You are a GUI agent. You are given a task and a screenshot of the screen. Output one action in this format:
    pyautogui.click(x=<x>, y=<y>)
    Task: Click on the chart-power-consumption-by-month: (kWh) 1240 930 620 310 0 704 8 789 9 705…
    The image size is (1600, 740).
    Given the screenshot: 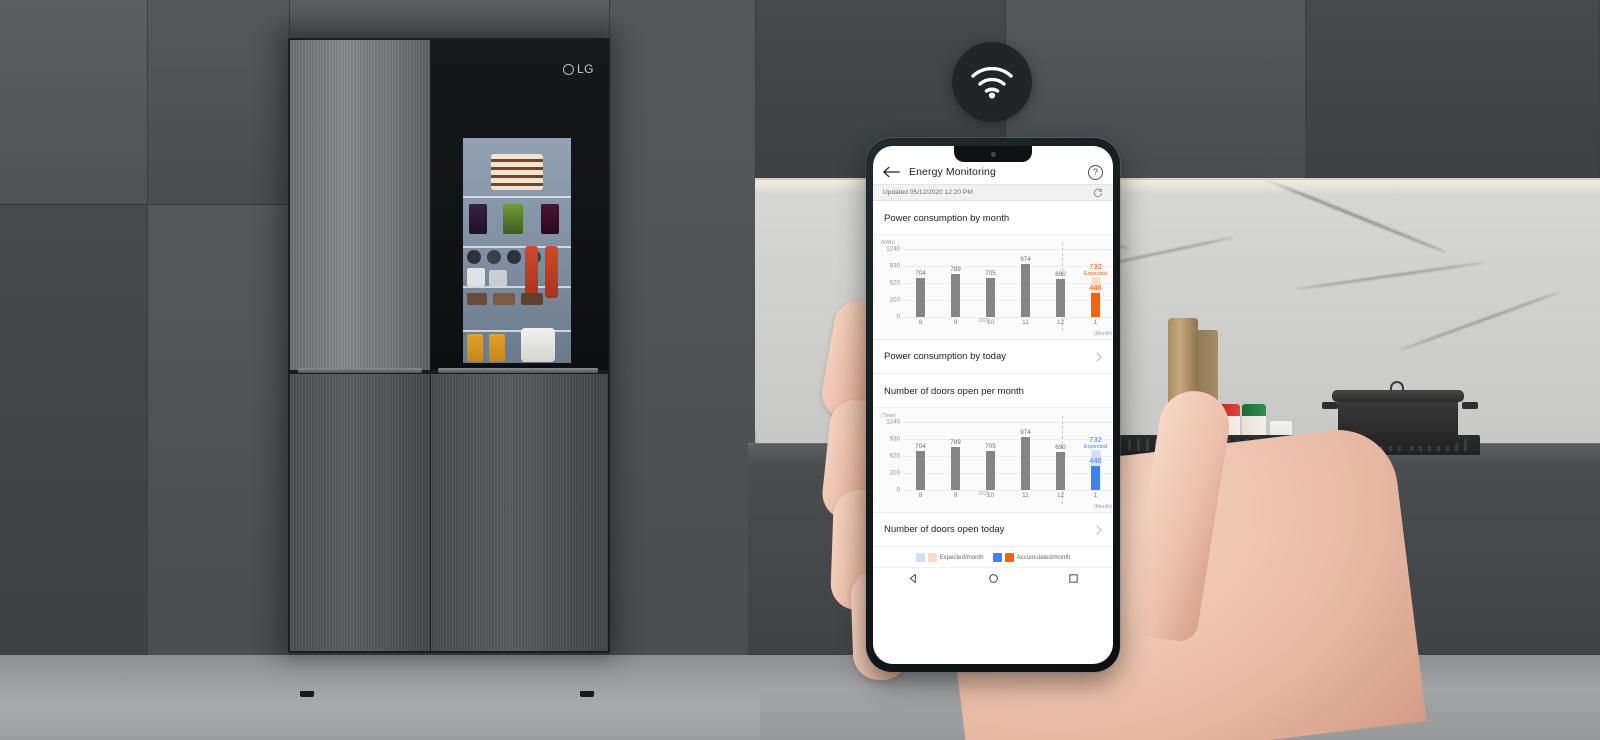 What is the action you would take?
    pyautogui.click(x=993, y=287)
    